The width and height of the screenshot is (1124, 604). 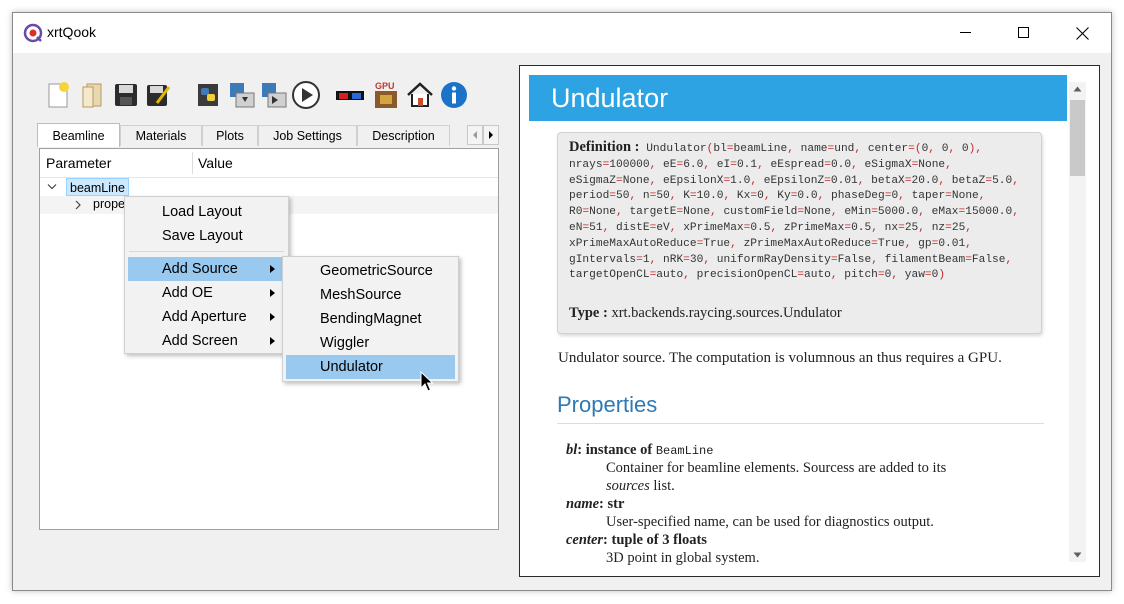 I want to click on chevron-left-icon, so click(x=475, y=135).